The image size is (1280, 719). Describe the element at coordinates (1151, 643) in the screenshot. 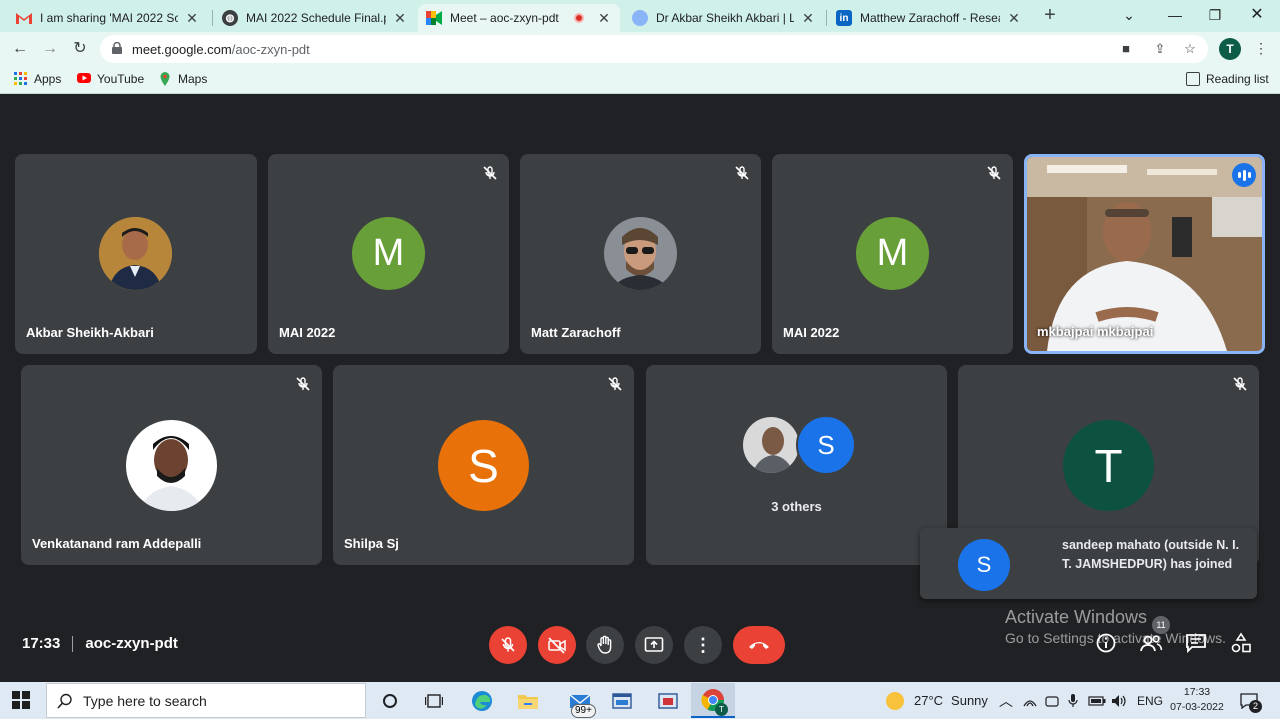

I see `people-icon` at that location.